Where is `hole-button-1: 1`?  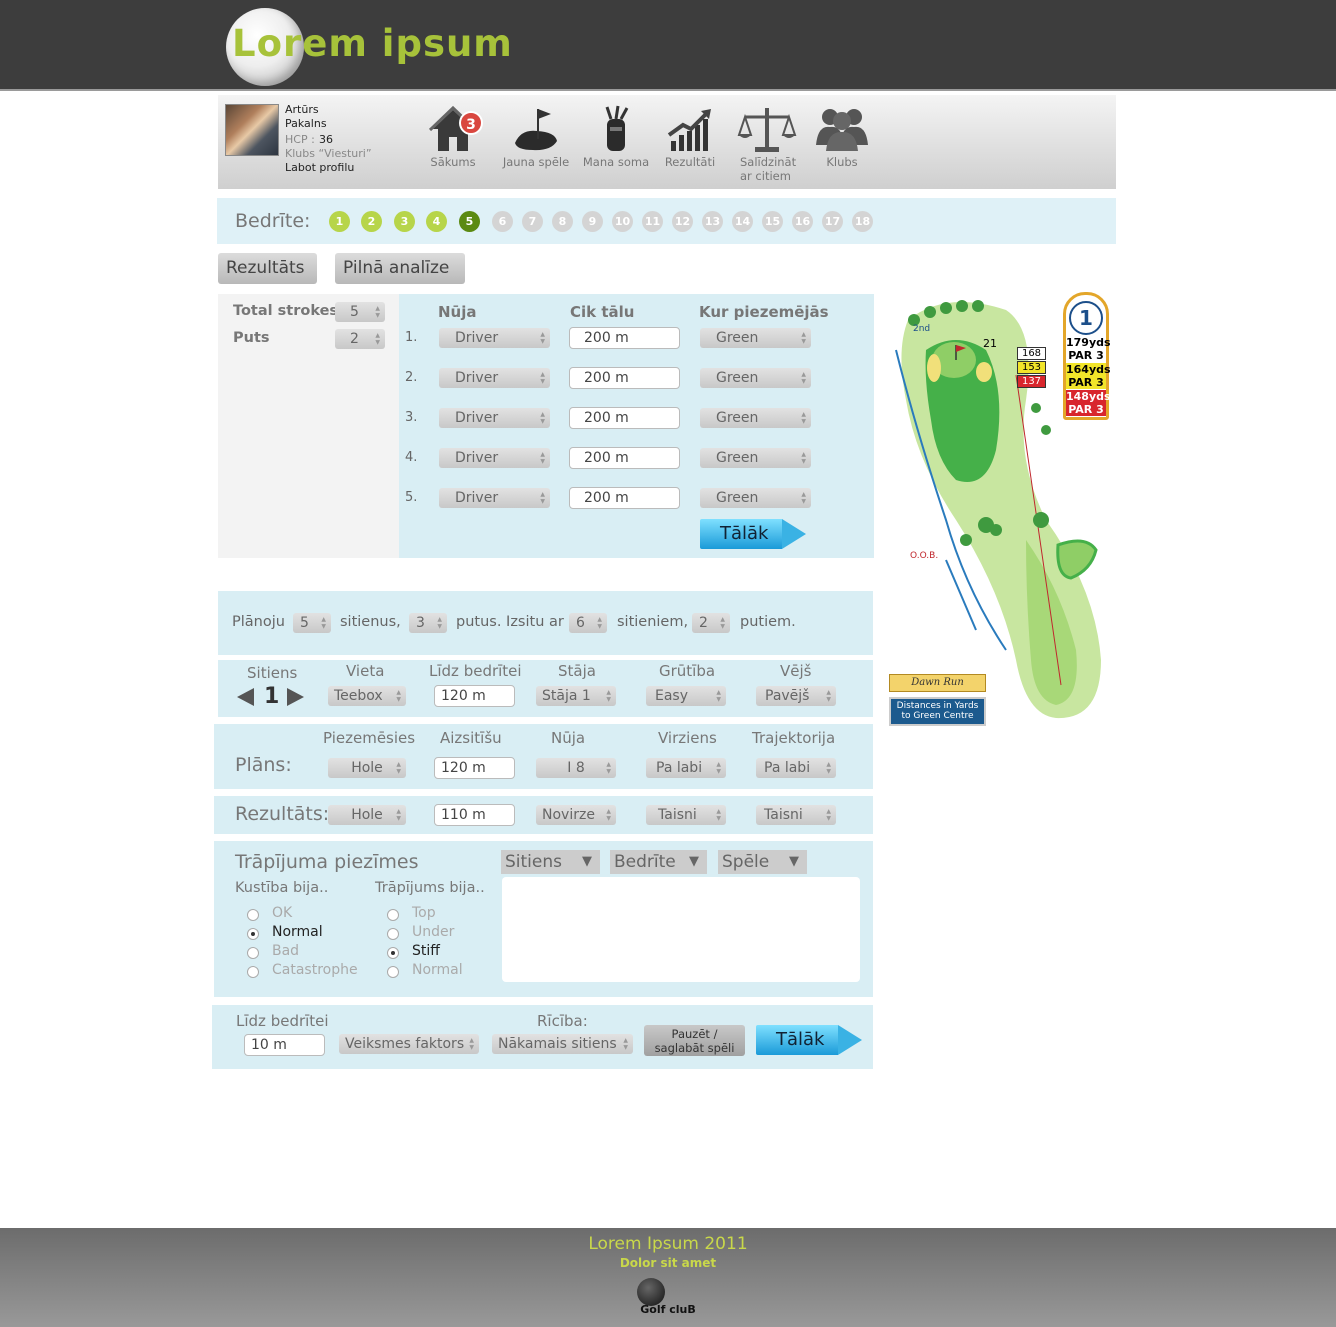 hole-button-1: 1 is located at coordinates (339, 221).